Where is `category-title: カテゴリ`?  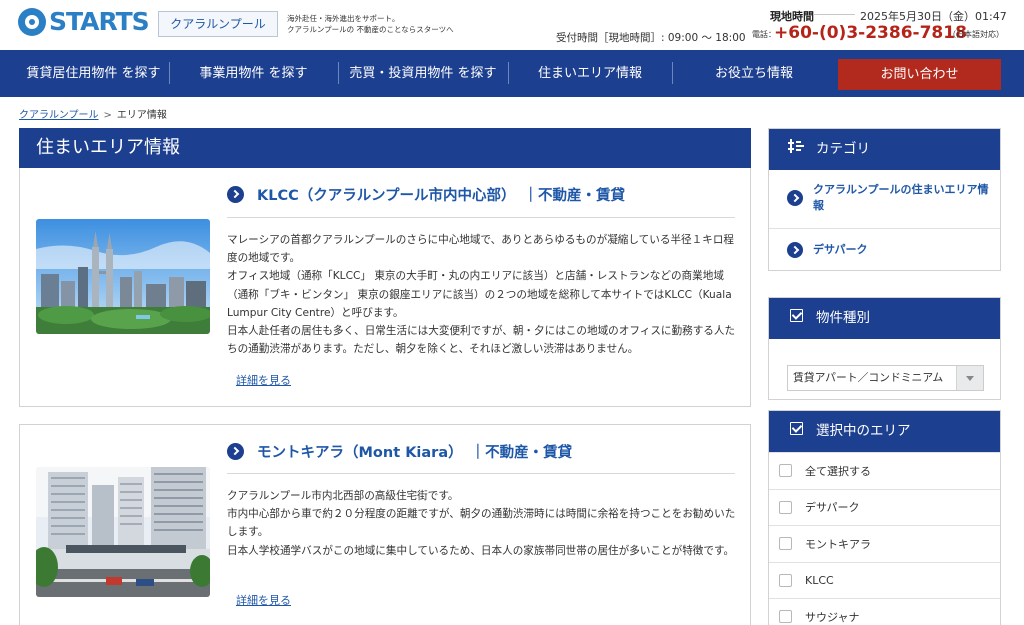
category-title: カテゴリ is located at coordinates (843, 149).